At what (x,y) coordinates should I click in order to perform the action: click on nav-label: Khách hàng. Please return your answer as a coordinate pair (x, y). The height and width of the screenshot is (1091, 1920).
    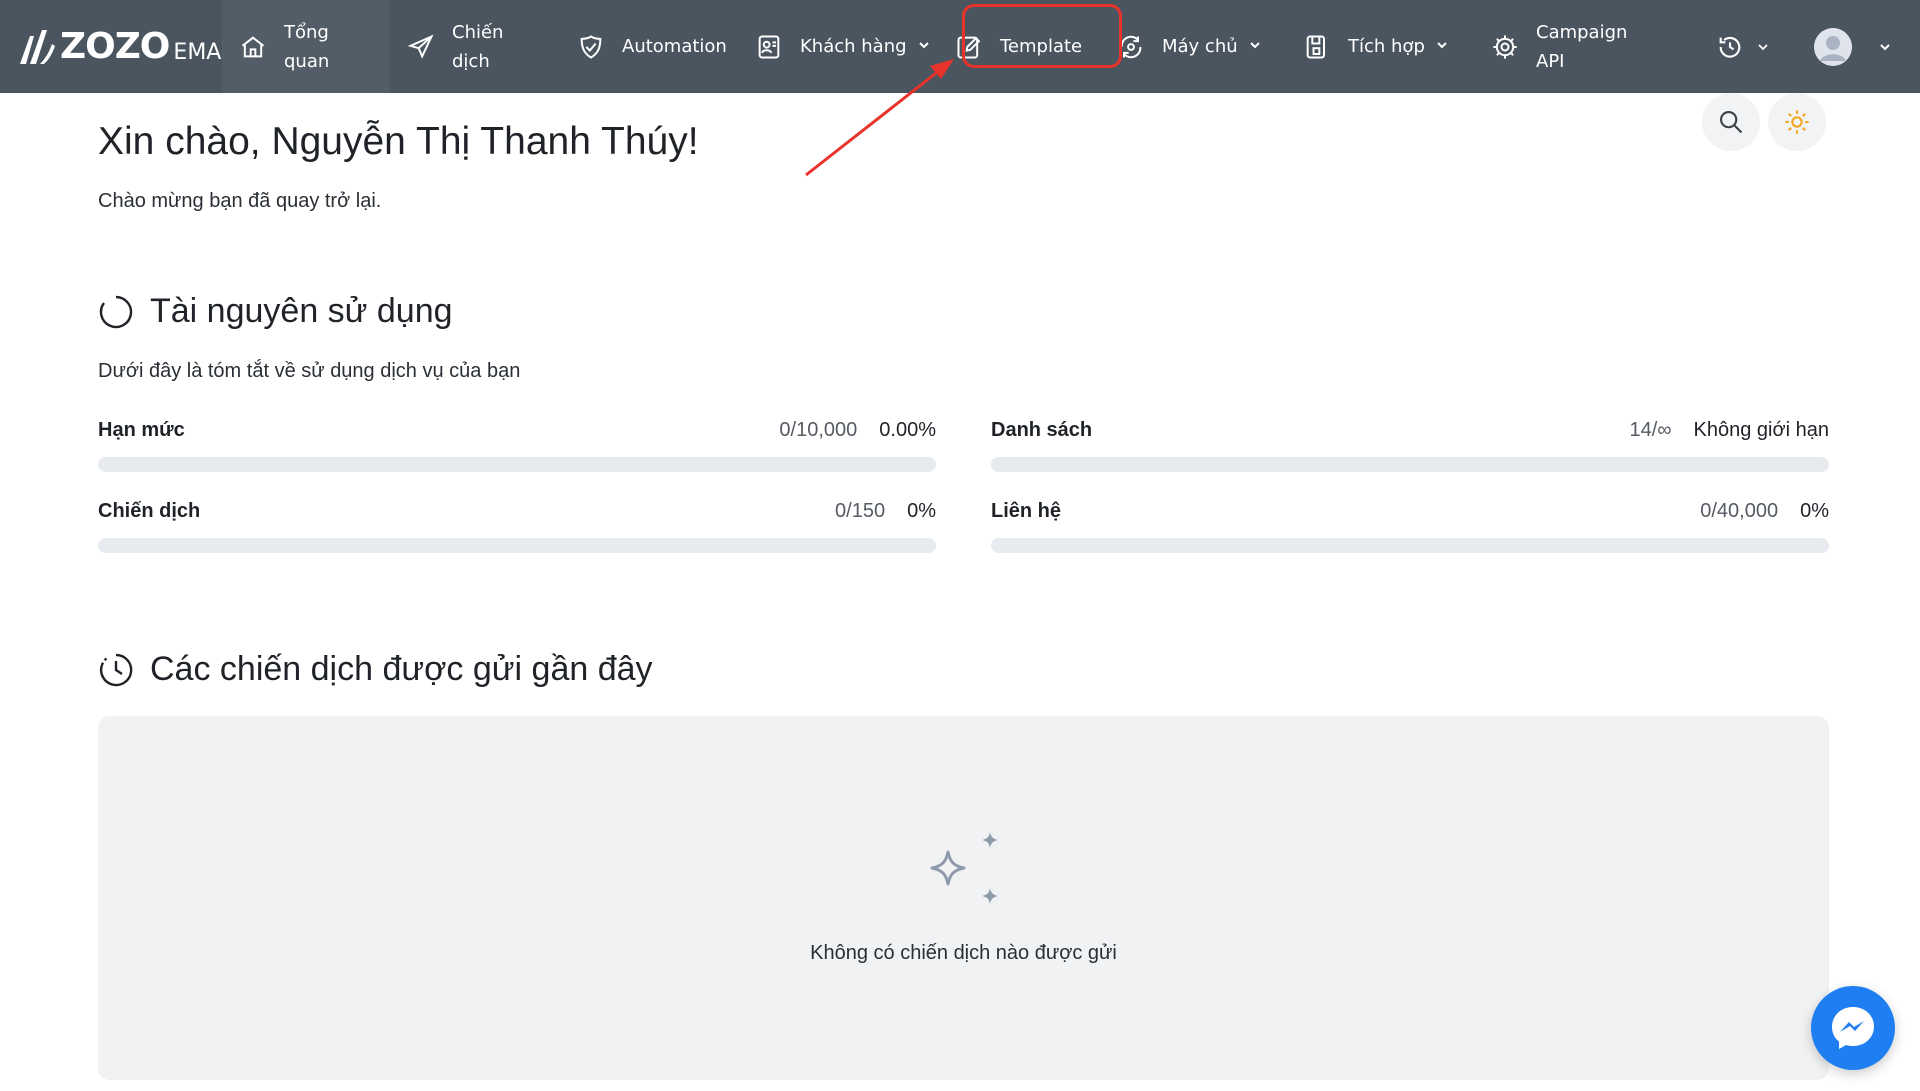
    Looking at the image, I should click on (853, 46).